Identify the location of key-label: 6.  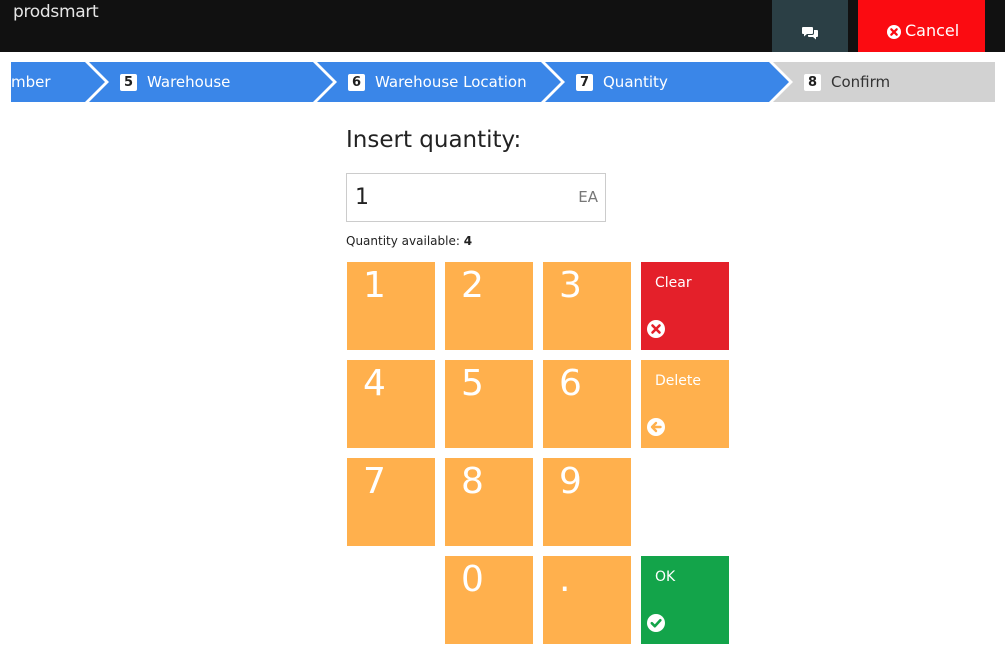
(570, 383).